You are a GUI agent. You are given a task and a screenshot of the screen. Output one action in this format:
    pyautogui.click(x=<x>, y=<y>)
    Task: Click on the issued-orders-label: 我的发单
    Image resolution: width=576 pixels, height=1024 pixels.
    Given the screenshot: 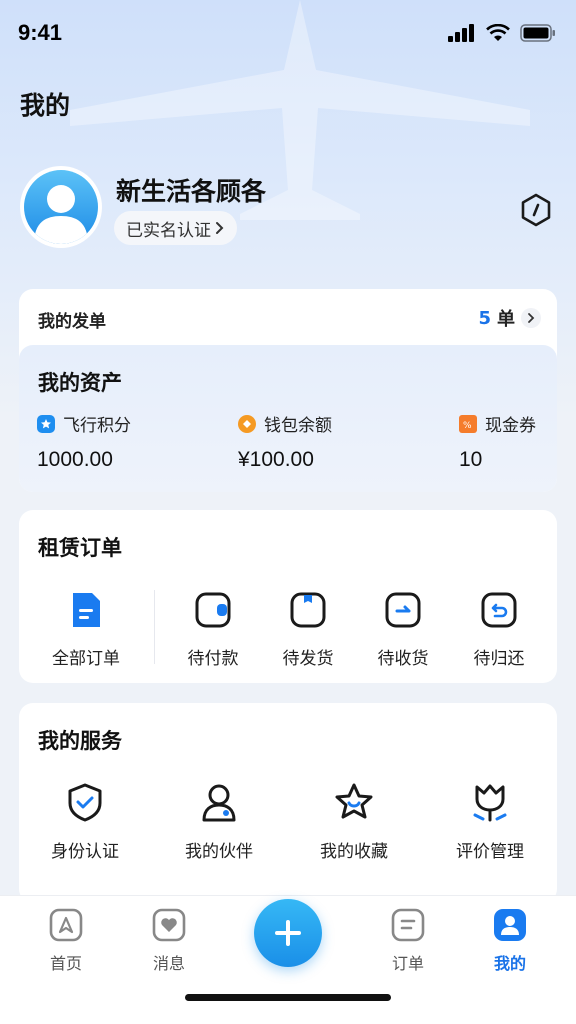 What is the action you would take?
    pyautogui.click(x=72, y=322)
    